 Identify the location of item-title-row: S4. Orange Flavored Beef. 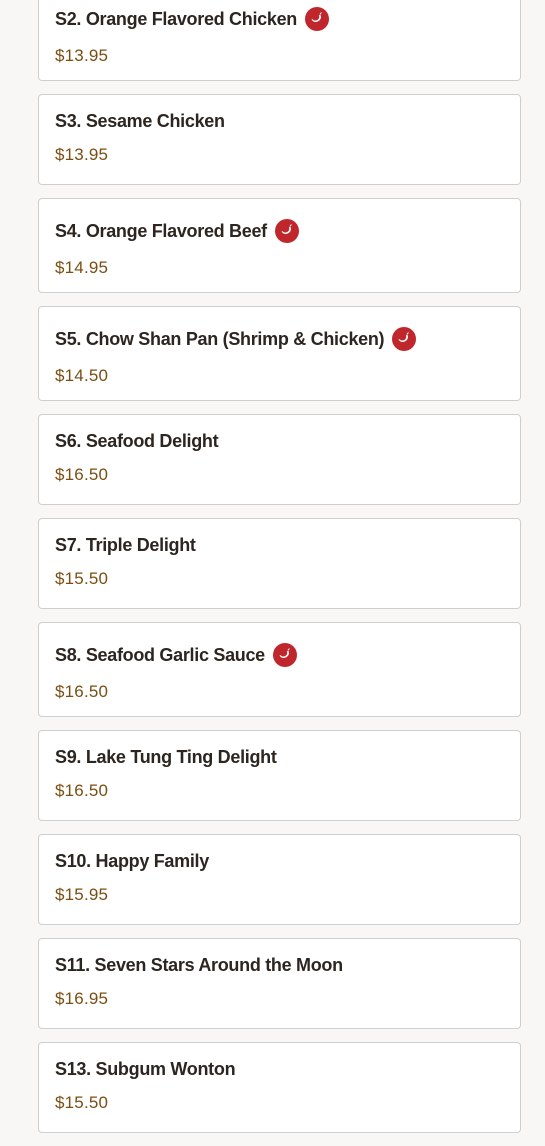
(177, 231).